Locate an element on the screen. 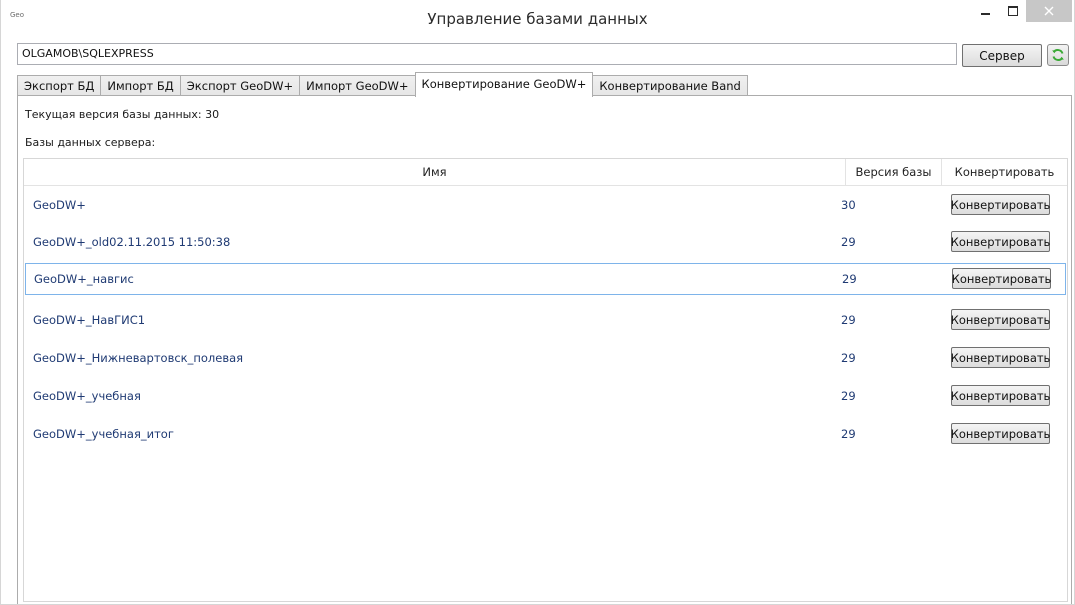 This screenshot has height=605, width=1075. refresh-button is located at coordinates (1058, 55).